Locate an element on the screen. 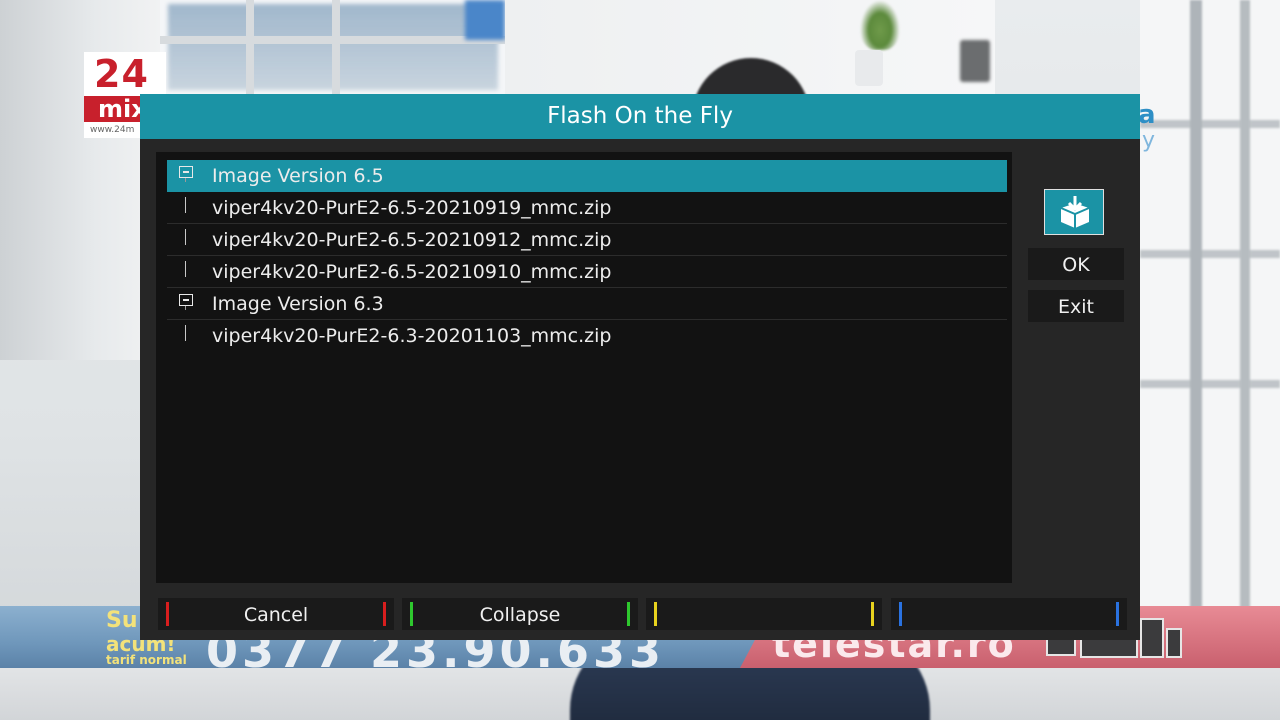 The height and width of the screenshot is (720, 1280). dialog-title-bar: Flash On the Fly is located at coordinates (640, 116).